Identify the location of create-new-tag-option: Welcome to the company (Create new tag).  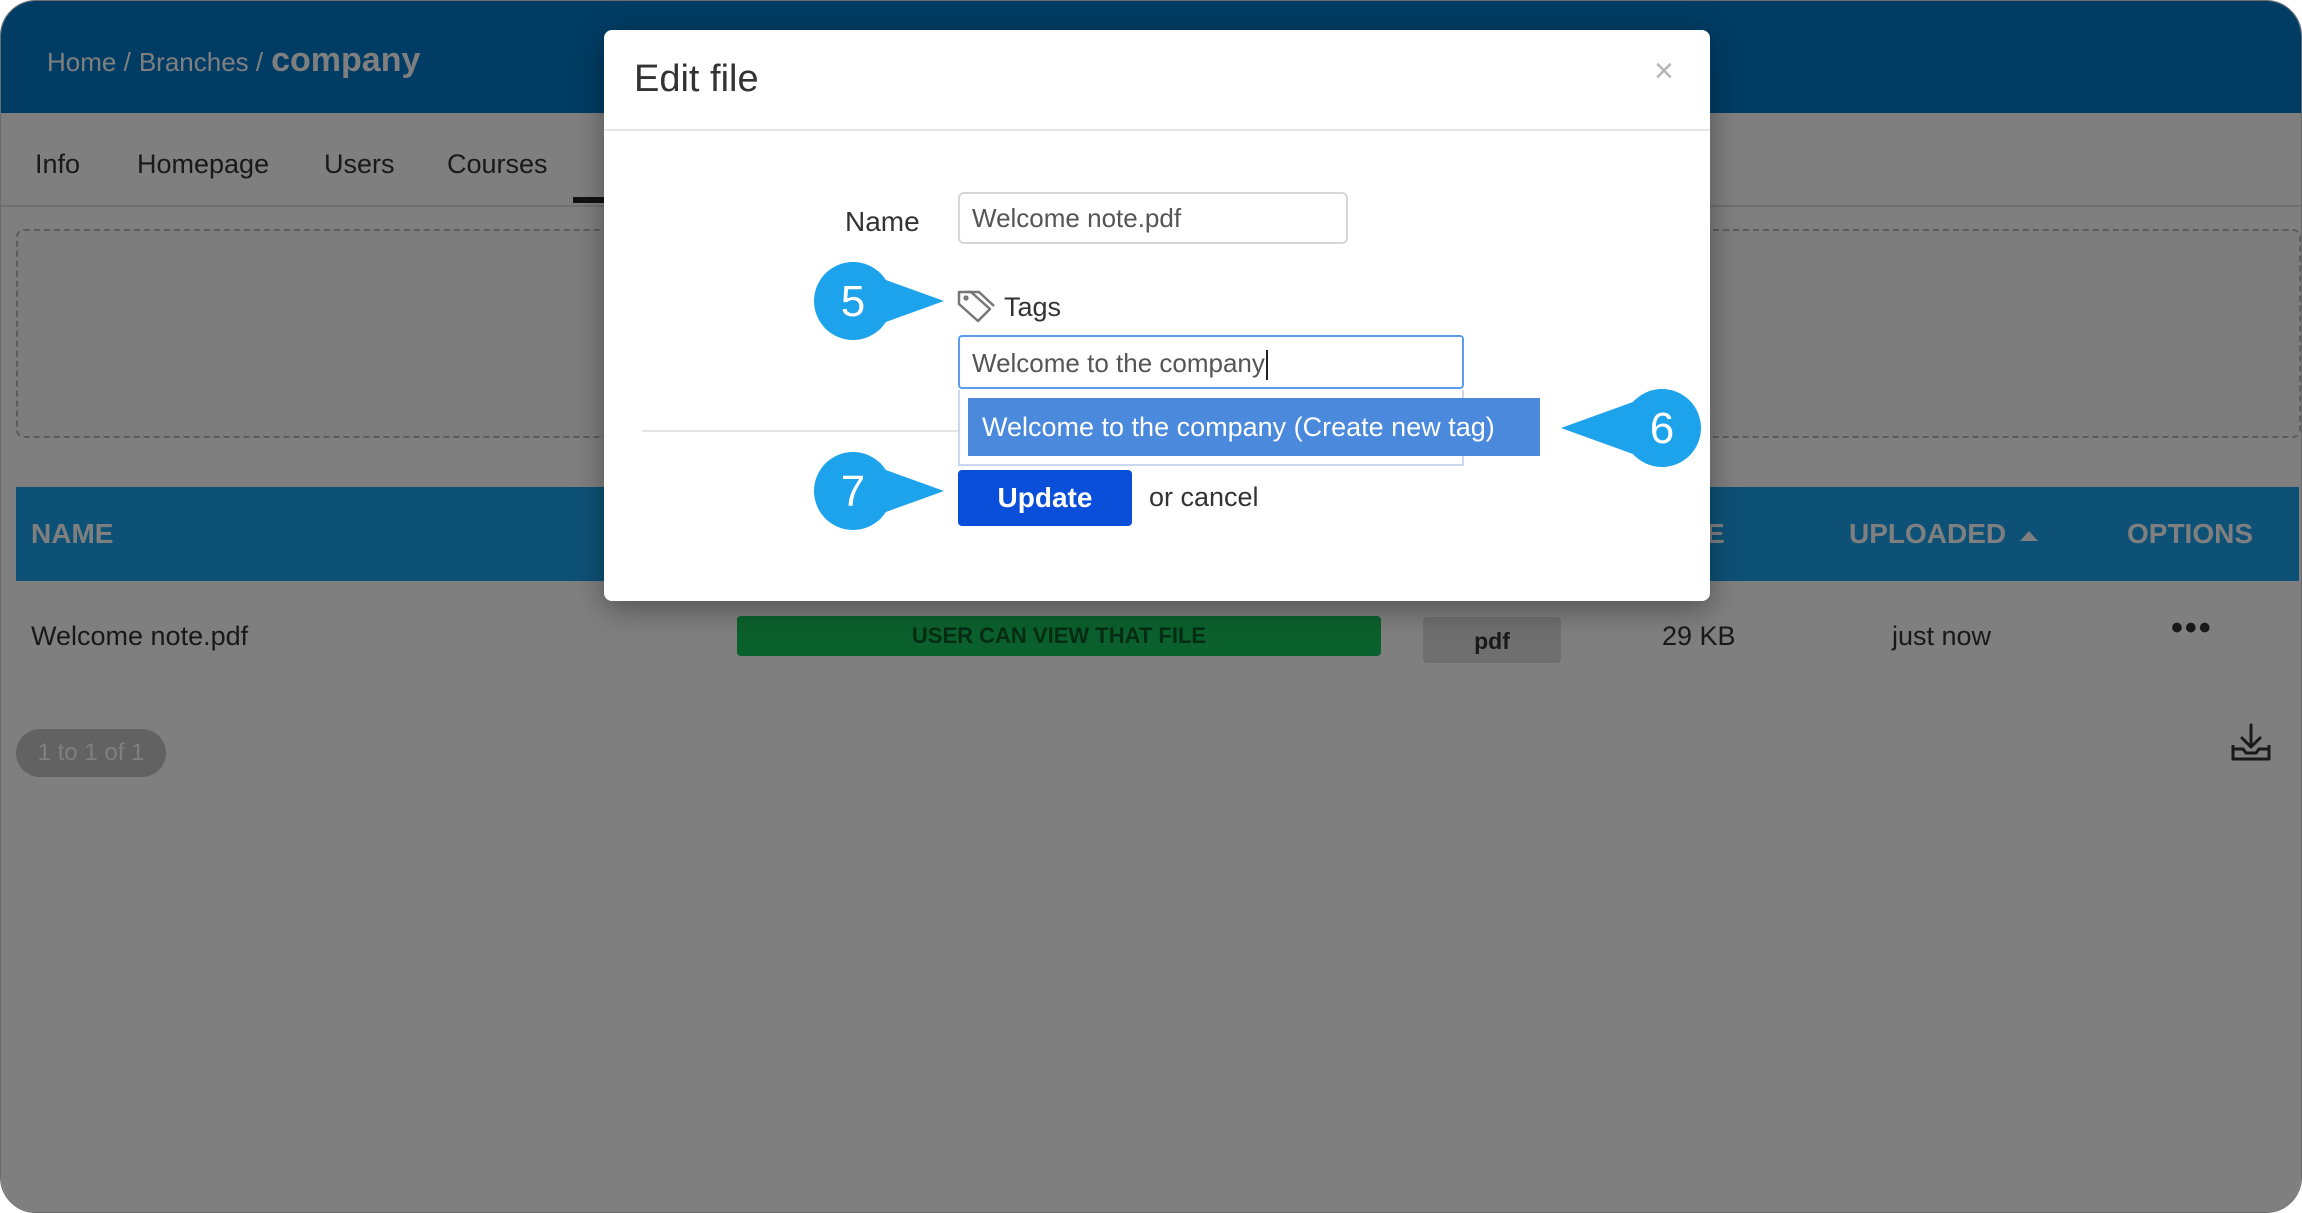
(1254, 427).